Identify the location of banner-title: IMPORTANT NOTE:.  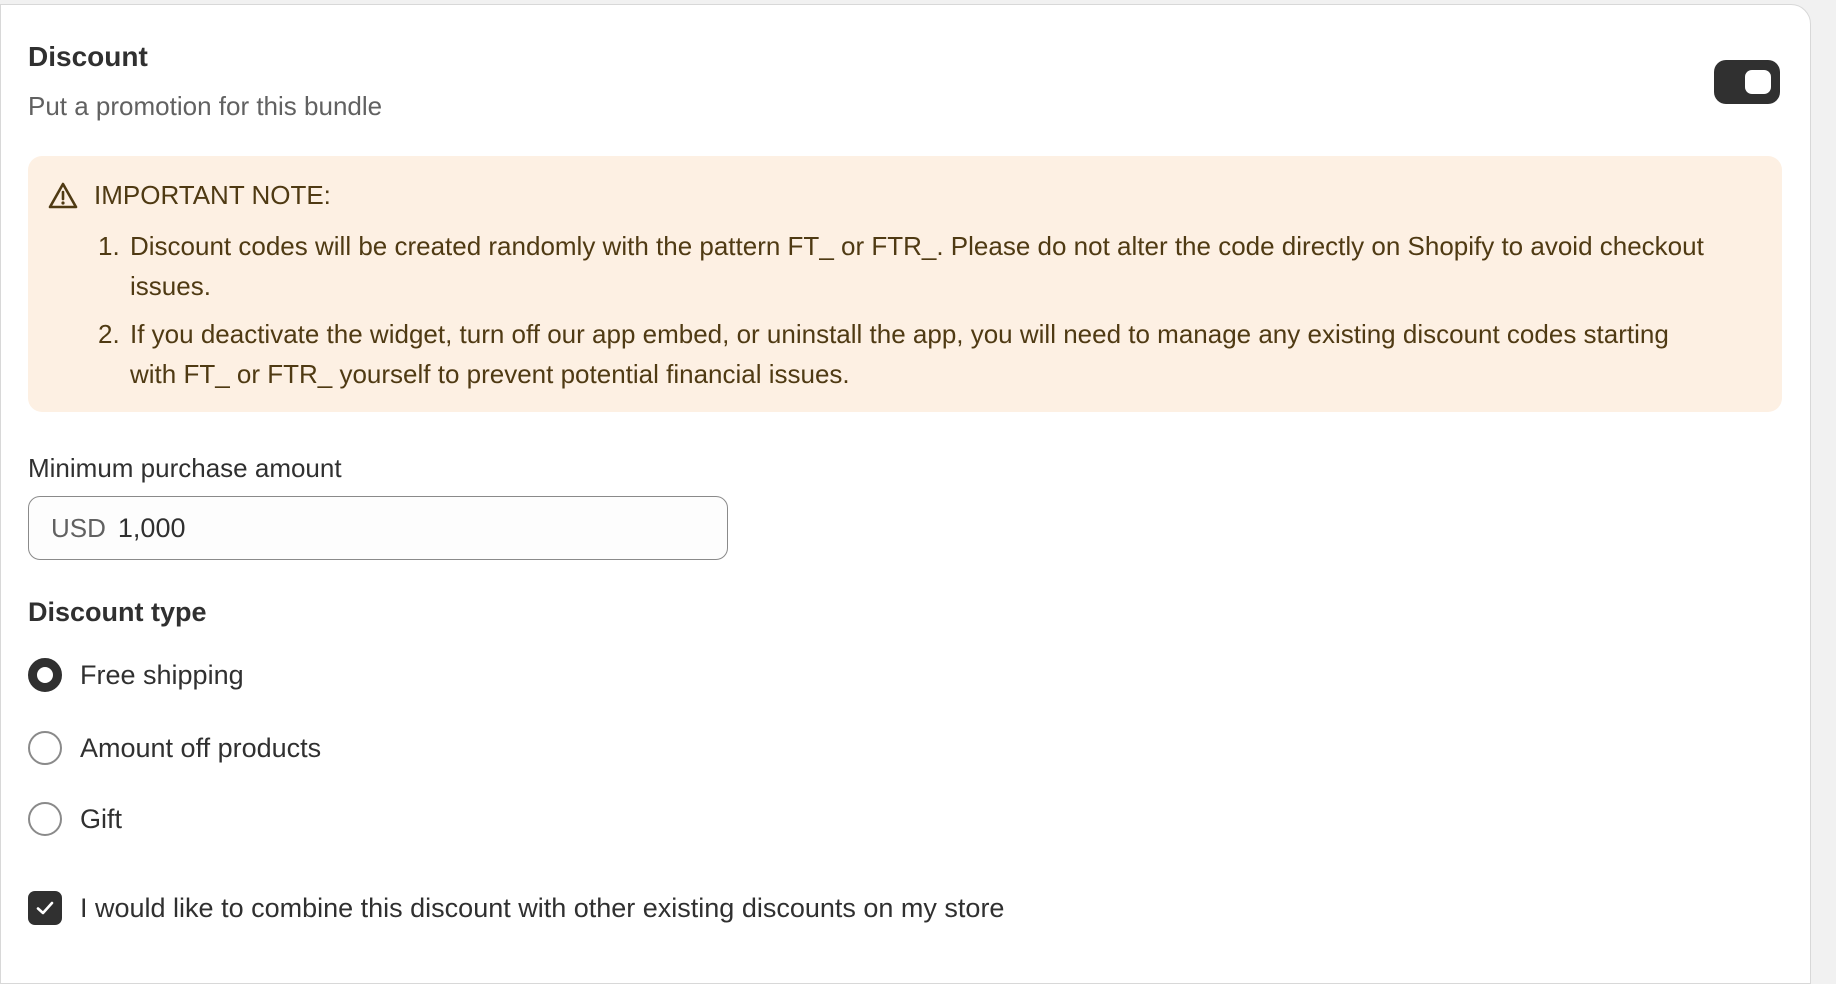
(212, 195).